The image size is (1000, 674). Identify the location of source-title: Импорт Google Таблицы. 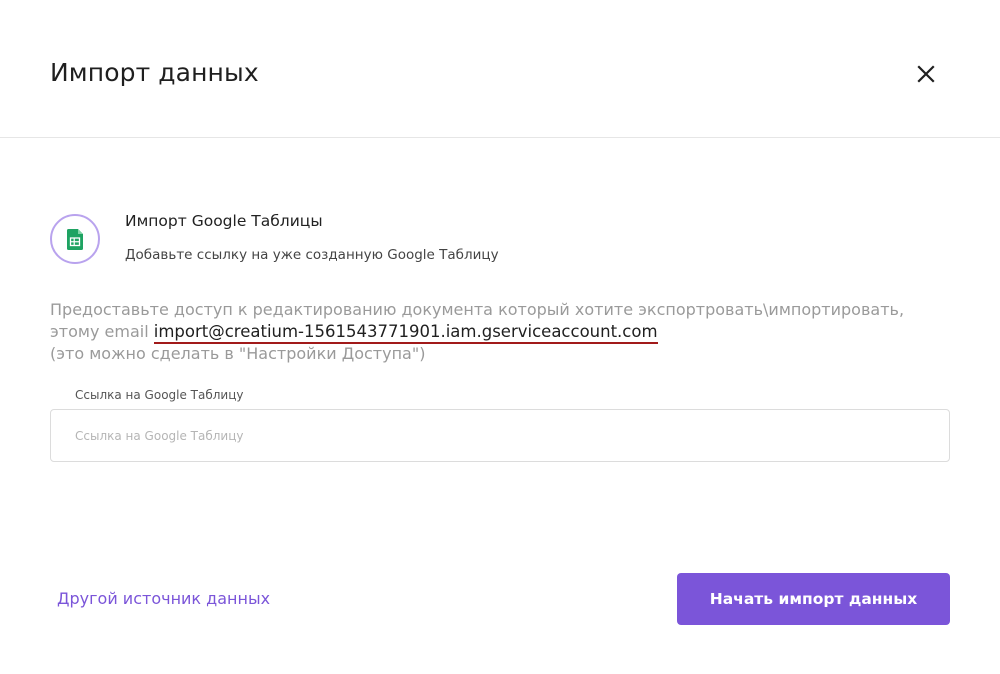
(224, 221).